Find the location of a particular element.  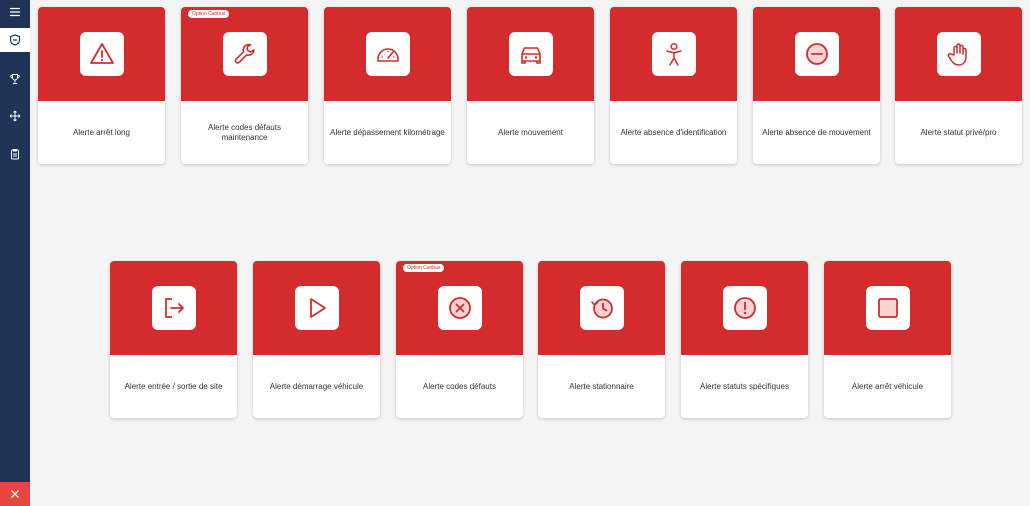

alert-card-statut-prive-pro: Alerte statut privé/pro is located at coordinates (958, 85).